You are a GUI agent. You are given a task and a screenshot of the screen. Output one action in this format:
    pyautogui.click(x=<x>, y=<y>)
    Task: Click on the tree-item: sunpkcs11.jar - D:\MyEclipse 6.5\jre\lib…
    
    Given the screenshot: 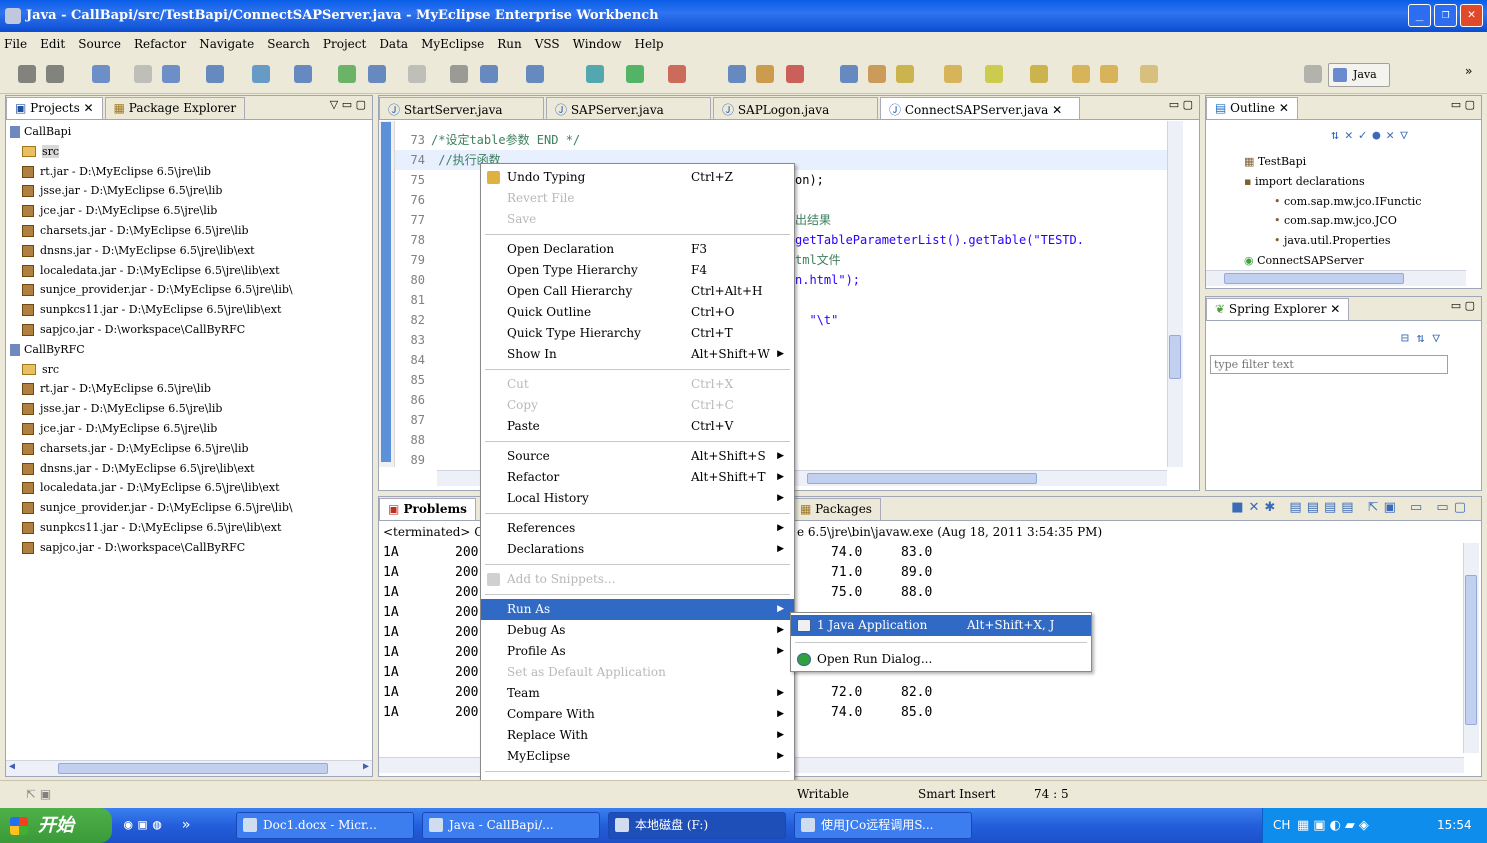 What is the action you would take?
    pyautogui.click(x=190, y=528)
    